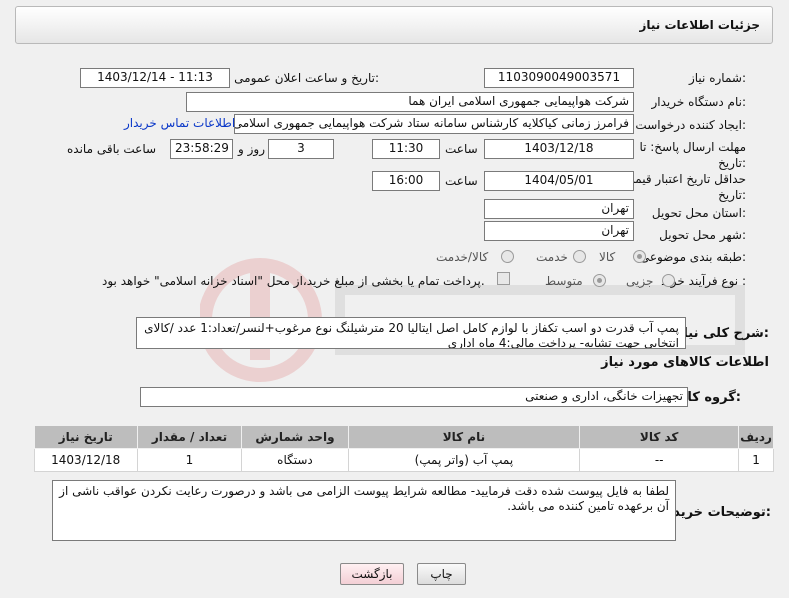 This screenshot has height=598, width=789. Describe the element at coordinates (722, 333) in the screenshot. I see `summary-label: شرح کلی نیاز:` at that location.